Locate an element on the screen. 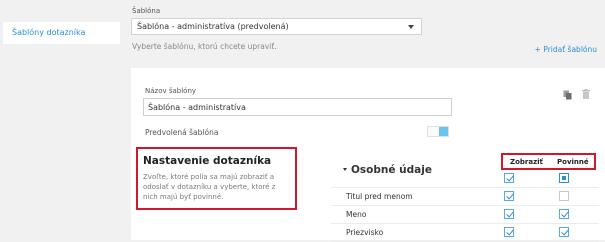 The height and width of the screenshot is (242, 605). column-headers: Zobraziť Povinné is located at coordinates (548, 161).